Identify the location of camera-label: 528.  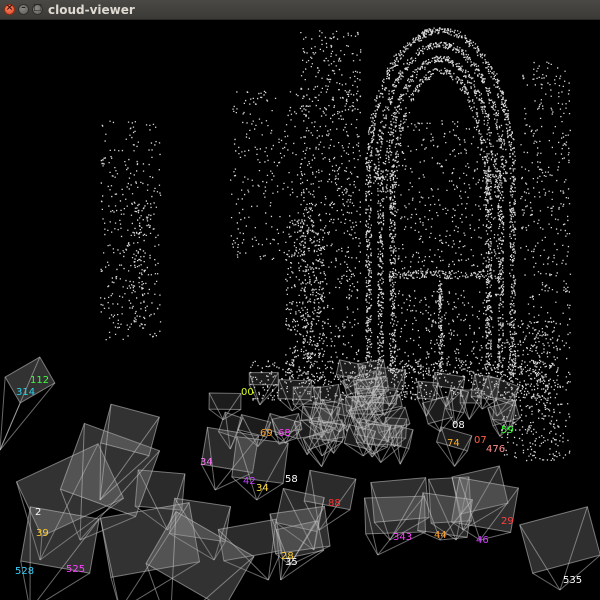
(24, 571).